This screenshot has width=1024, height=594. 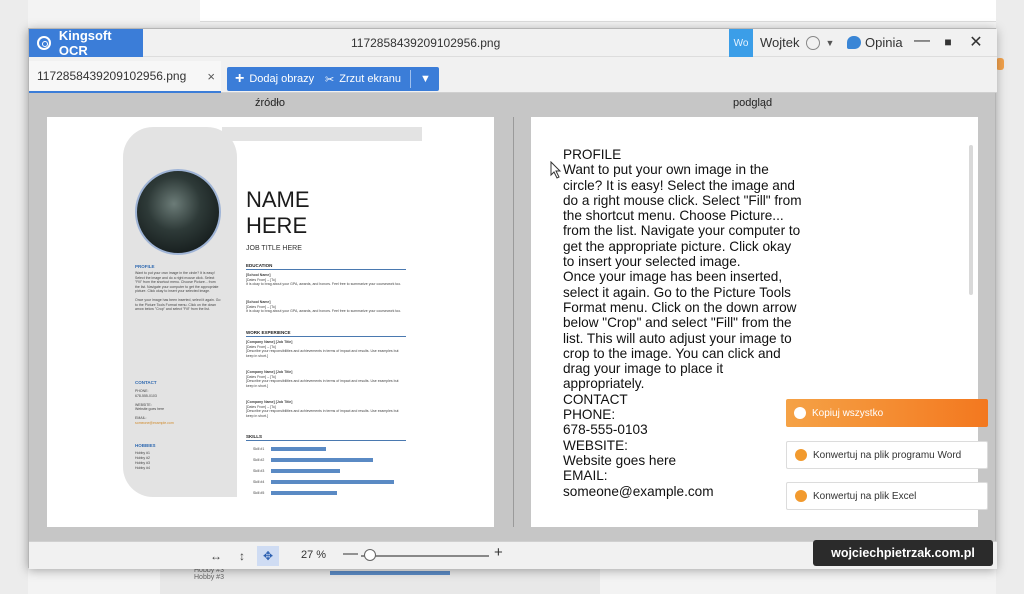 I want to click on resume-skills-heading: SKILLS, so click(x=254, y=436).